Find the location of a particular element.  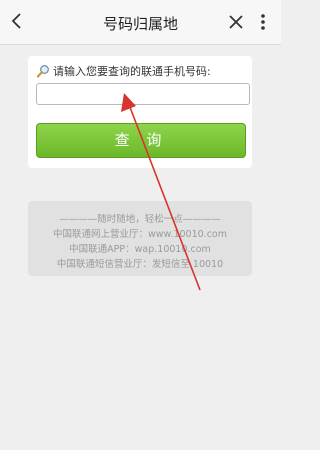

page-title: 号码归属地 is located at coordinates (140, 24).